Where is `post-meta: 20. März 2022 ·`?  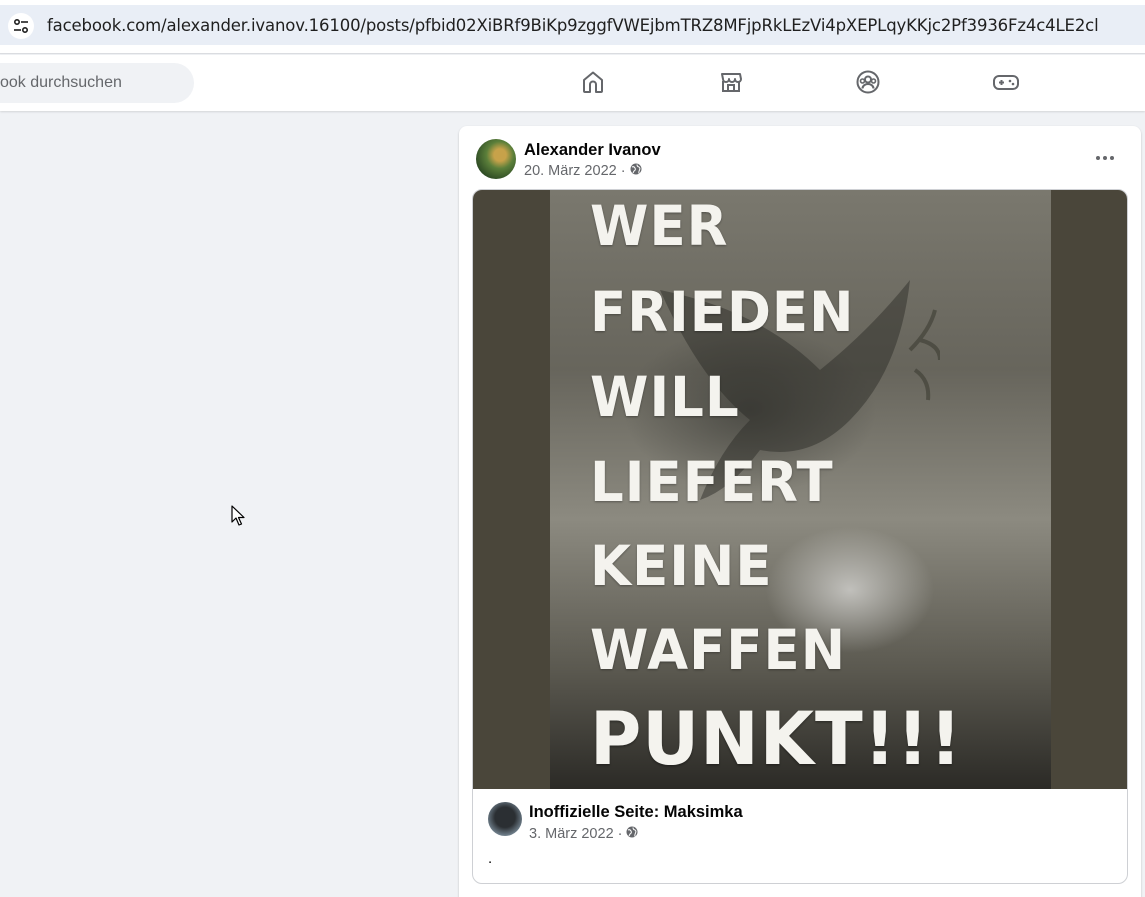
post-meta: 20. März 2022 · is located at coordinates (583, 171).